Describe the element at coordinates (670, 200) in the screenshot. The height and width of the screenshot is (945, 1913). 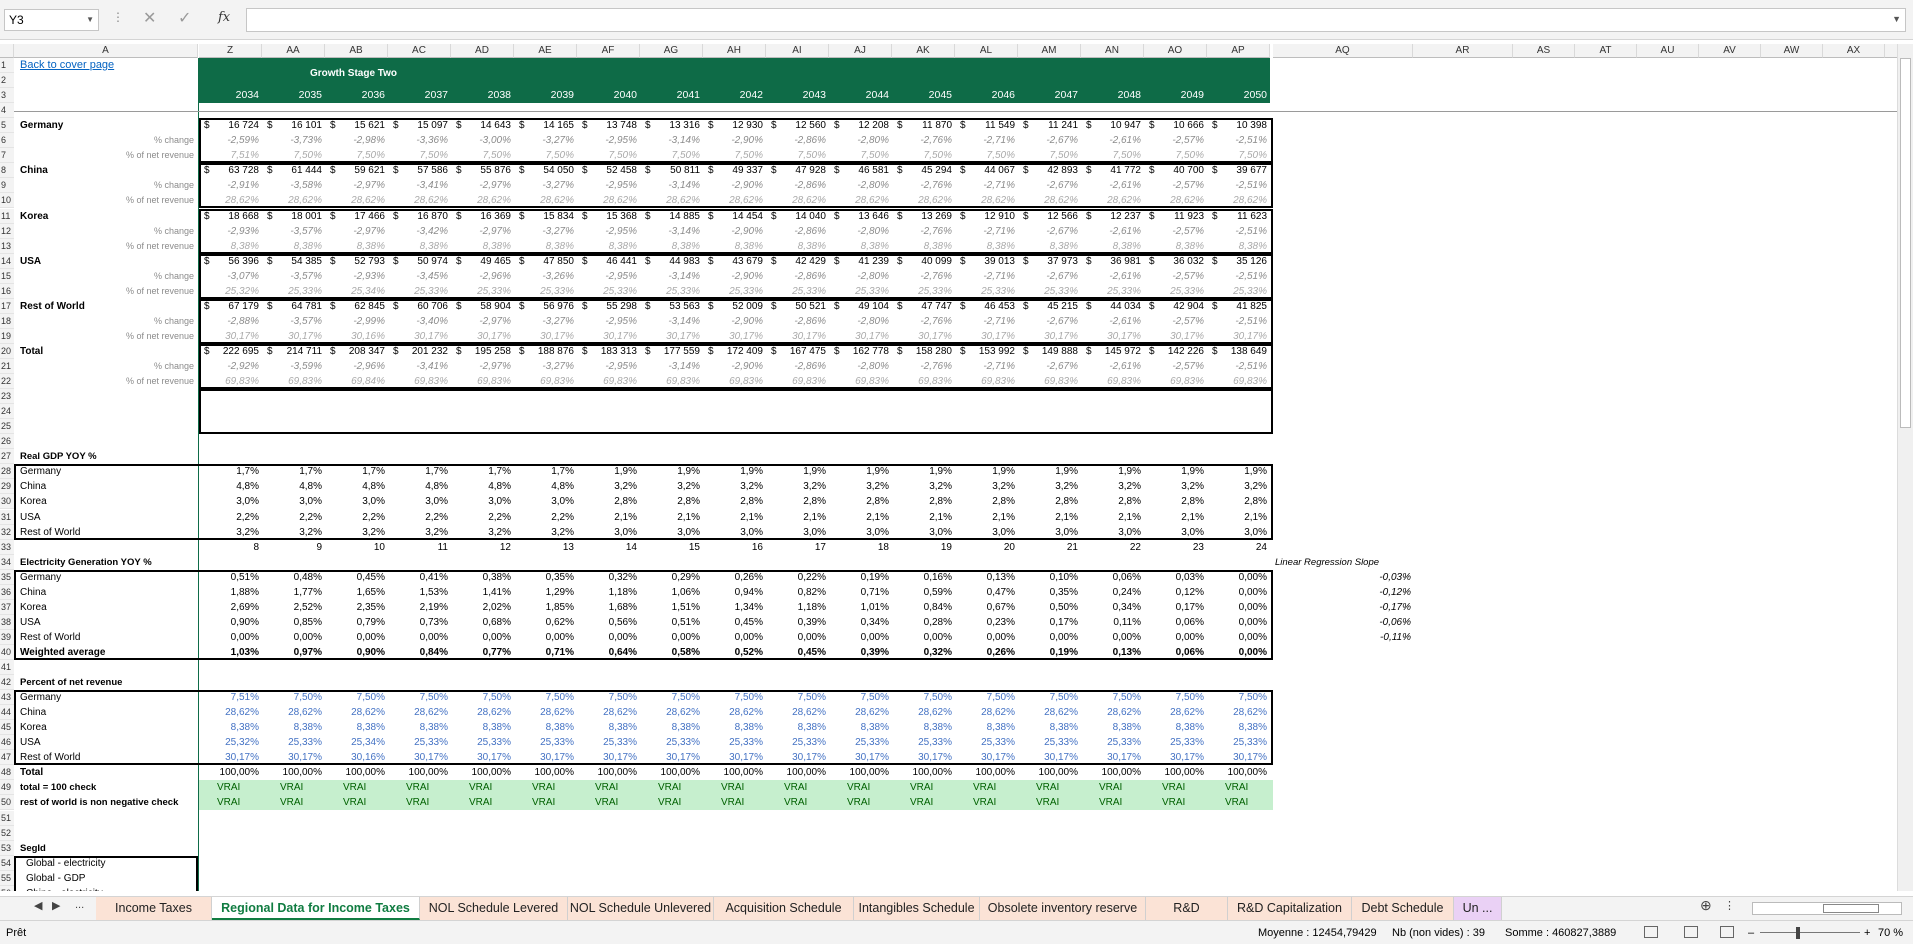
I see `pct-net-cell: 28,62%` at that location.